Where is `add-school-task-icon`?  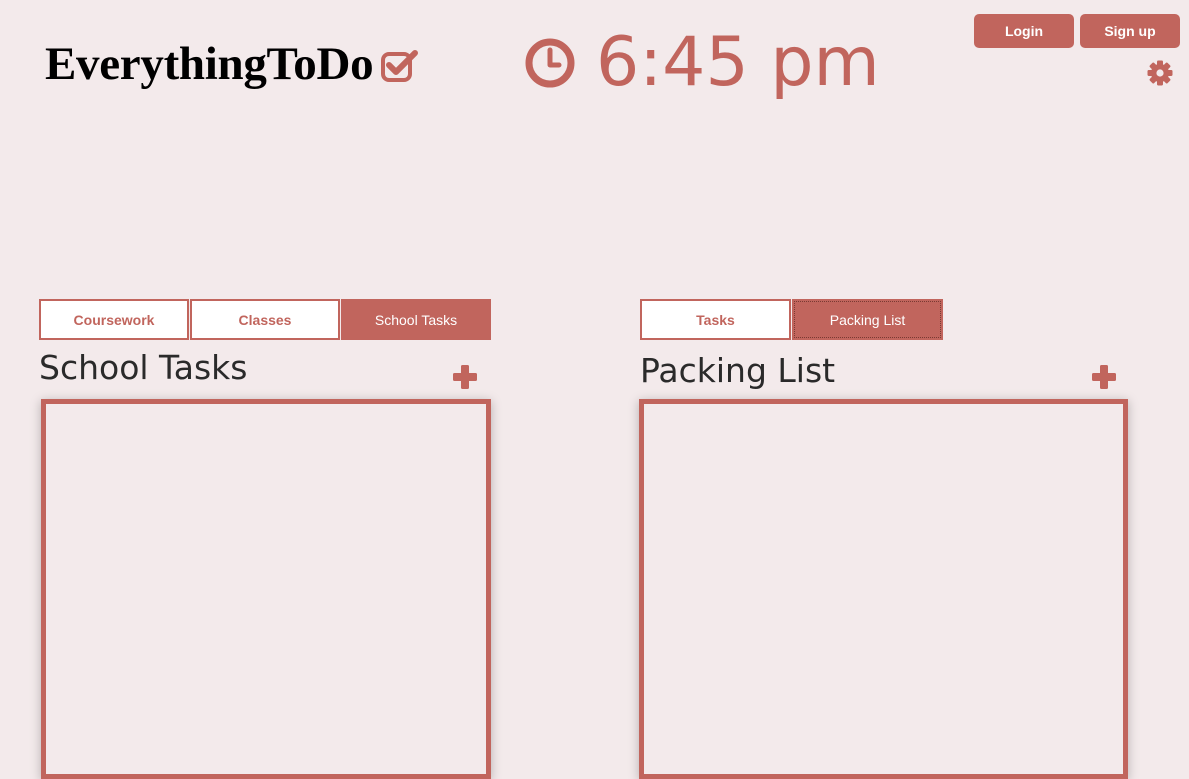
add-school-task-icon is located at coordinates (465, 377).